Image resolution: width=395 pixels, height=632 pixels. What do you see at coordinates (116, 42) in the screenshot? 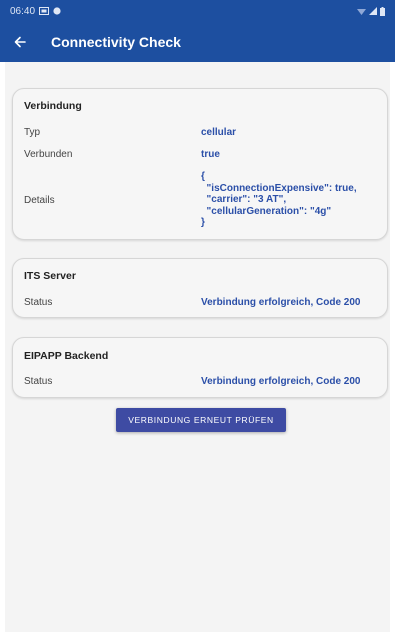
I see `page-title: Connectivity Check` at bounding box center [116, 42].